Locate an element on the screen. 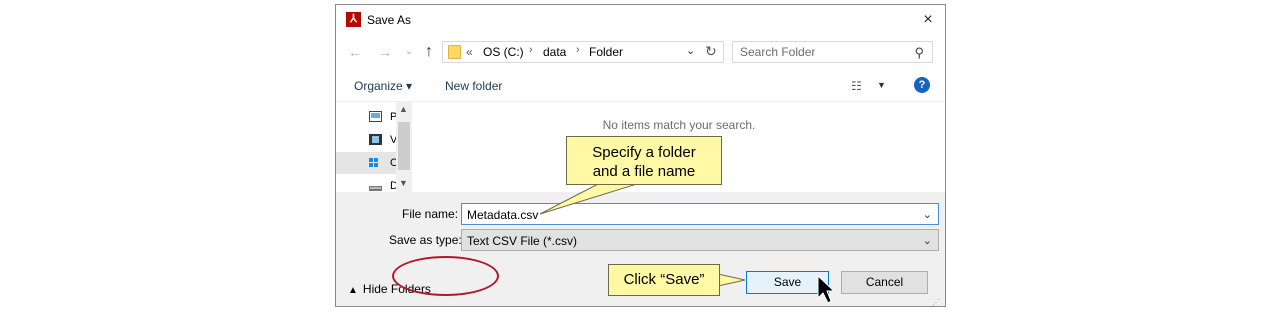  back-arrow-icon: ← is located at coordinates (355, 52).